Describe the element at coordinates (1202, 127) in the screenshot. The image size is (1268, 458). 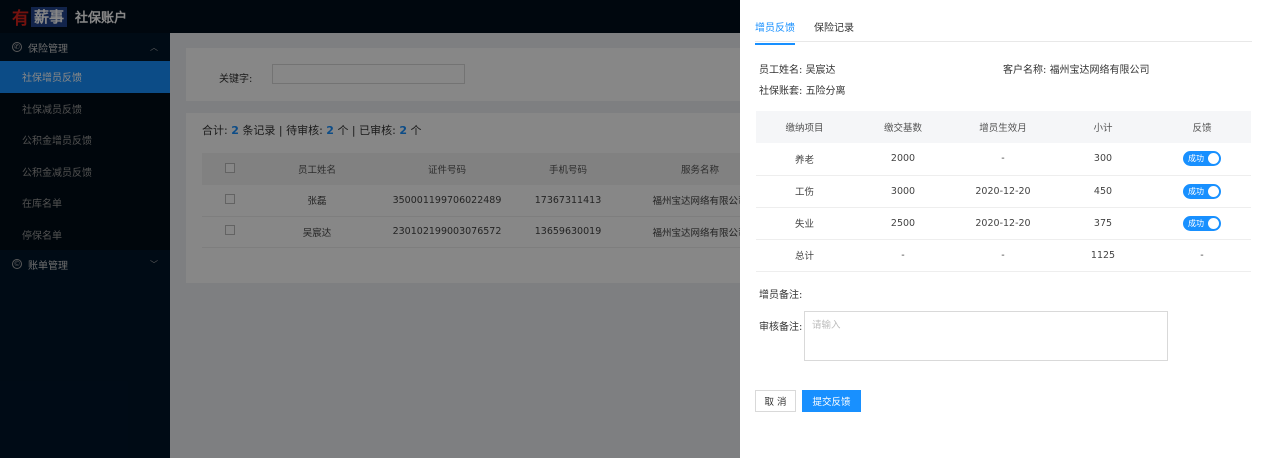
I see `column-header: 反馈` at that location.